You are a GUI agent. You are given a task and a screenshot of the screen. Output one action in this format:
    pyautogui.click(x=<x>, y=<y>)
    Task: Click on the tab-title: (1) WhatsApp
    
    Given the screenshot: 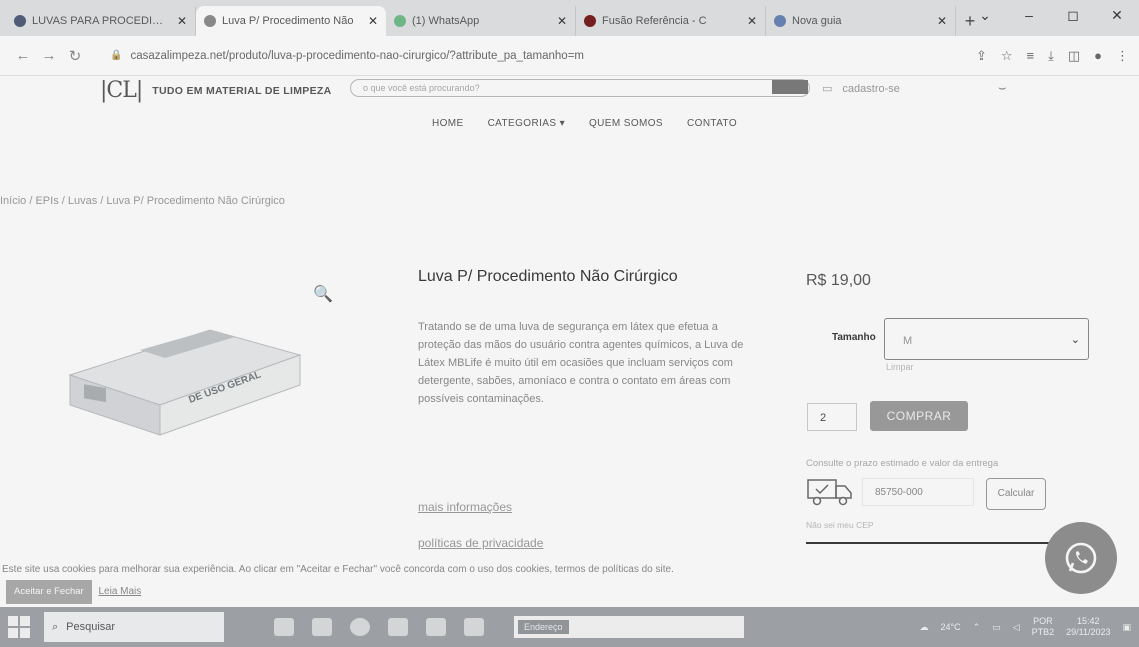 What is the action you would take?
    pyautogui.click(x=446, y=21)
    